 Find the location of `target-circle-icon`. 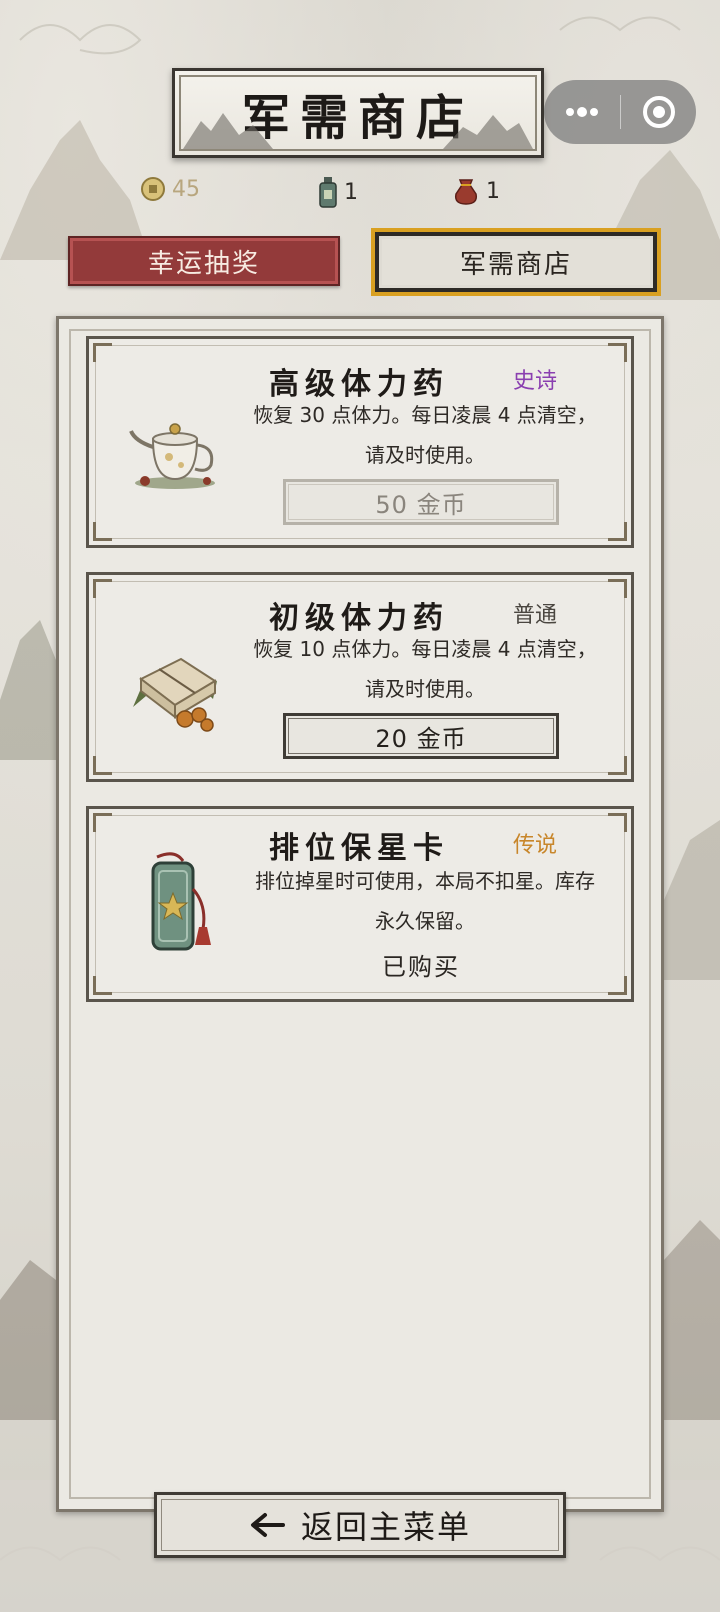

target-circle-icon is located at coordinates (658, 112).